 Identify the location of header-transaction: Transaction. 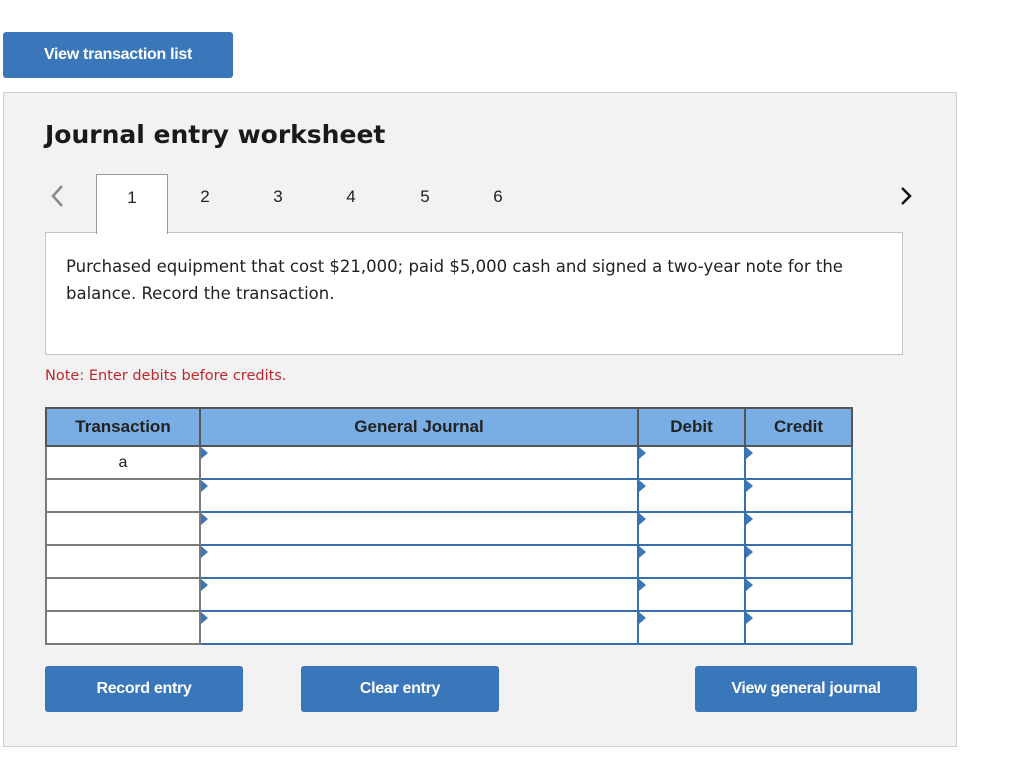
(123, 427).